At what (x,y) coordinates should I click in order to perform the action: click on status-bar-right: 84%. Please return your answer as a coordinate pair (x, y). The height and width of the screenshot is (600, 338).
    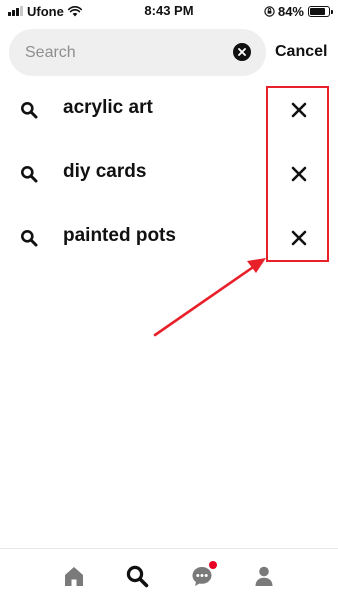
    Looking at the image, I should click on (298, 11).